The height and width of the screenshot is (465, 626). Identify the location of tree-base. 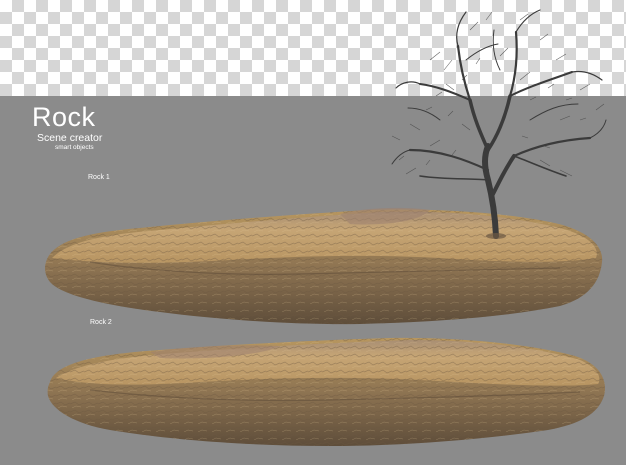
(496, 236).